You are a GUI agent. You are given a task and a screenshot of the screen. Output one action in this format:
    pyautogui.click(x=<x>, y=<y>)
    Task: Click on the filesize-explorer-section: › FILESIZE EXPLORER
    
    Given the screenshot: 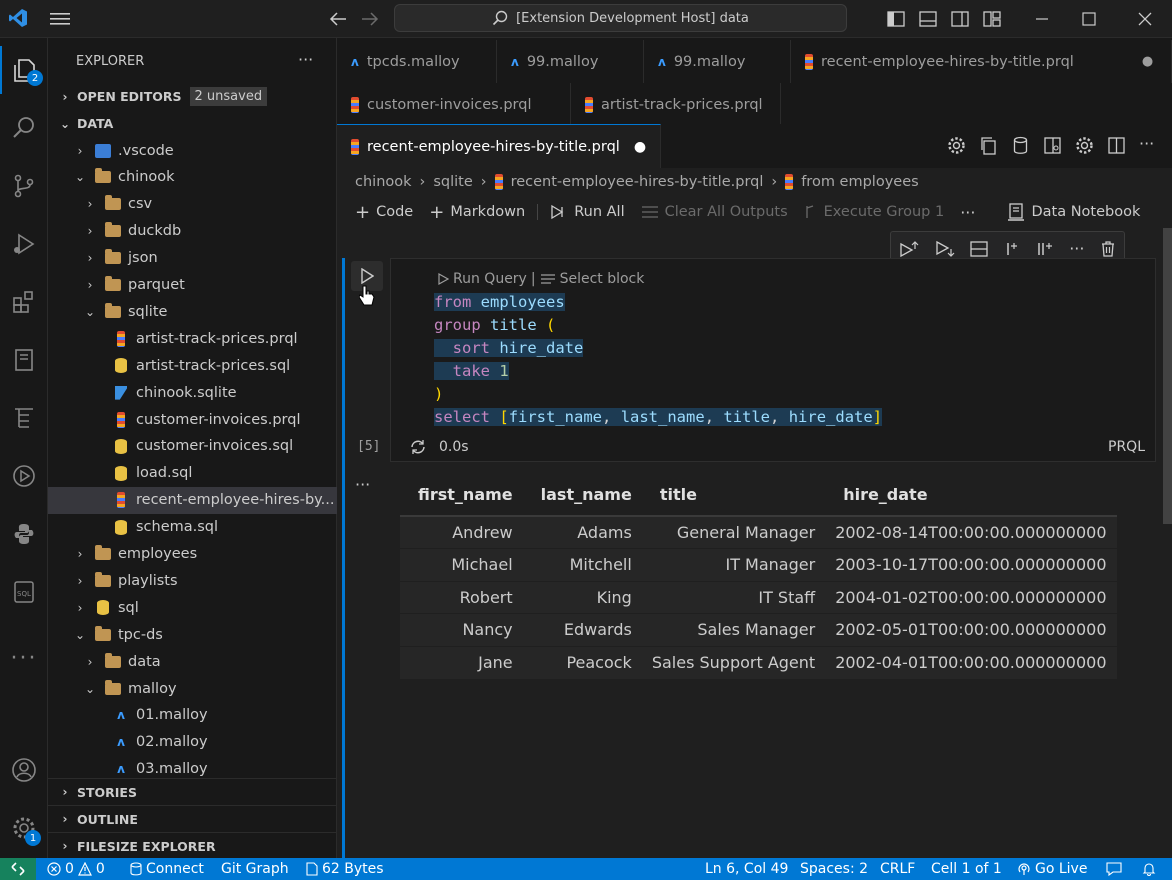 What is the action you would take?
    pyautogui.click(x=192, y=845)
    